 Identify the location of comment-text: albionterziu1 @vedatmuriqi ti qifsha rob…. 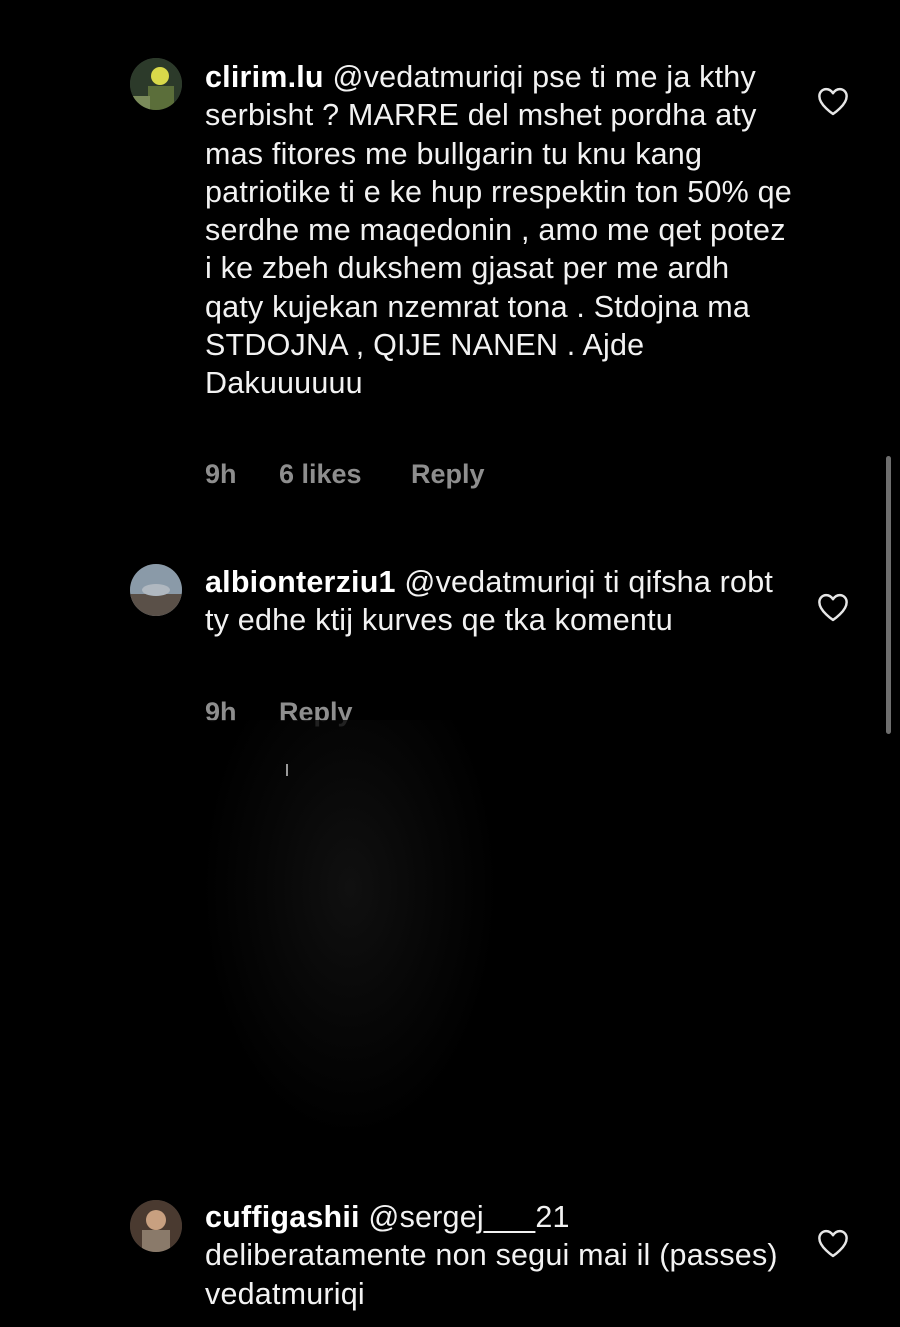
(500, 601).